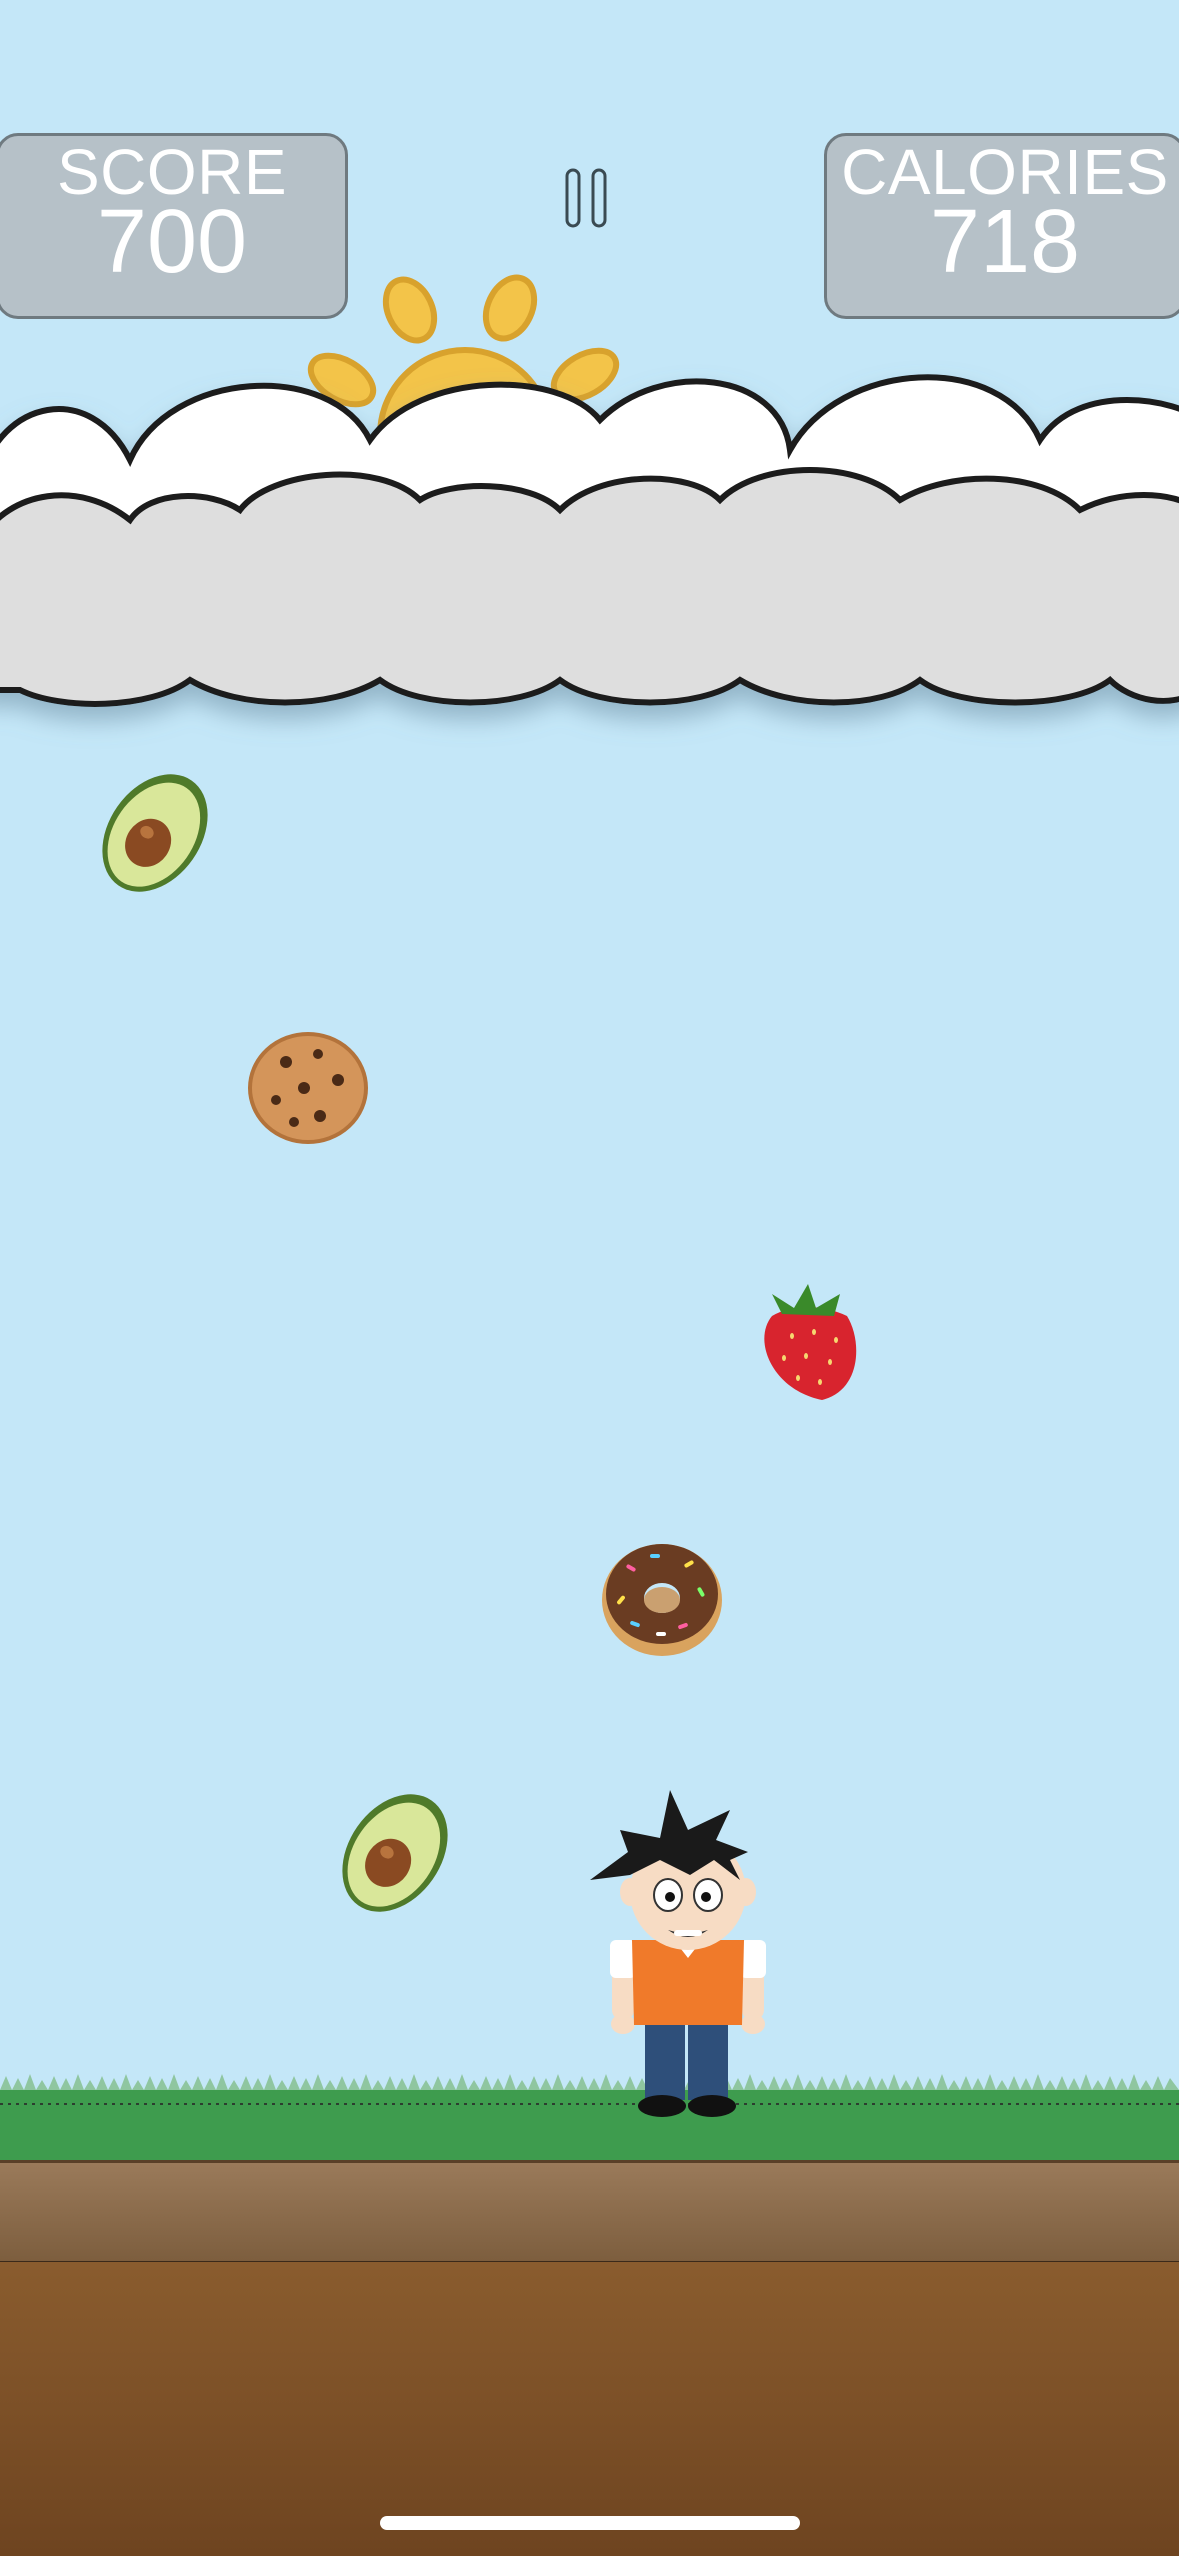  Describe the element at coordinates (1005, 242) in the screenshot. I see `calories-value: 718` at that location.